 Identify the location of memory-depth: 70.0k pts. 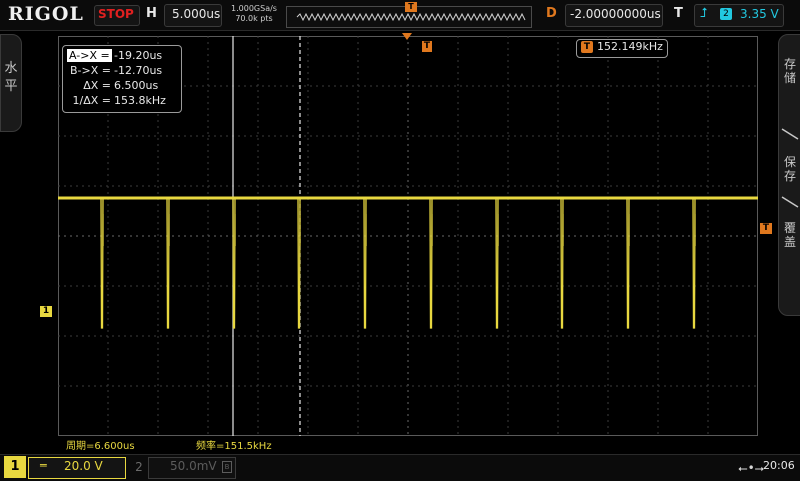
(254, 18).